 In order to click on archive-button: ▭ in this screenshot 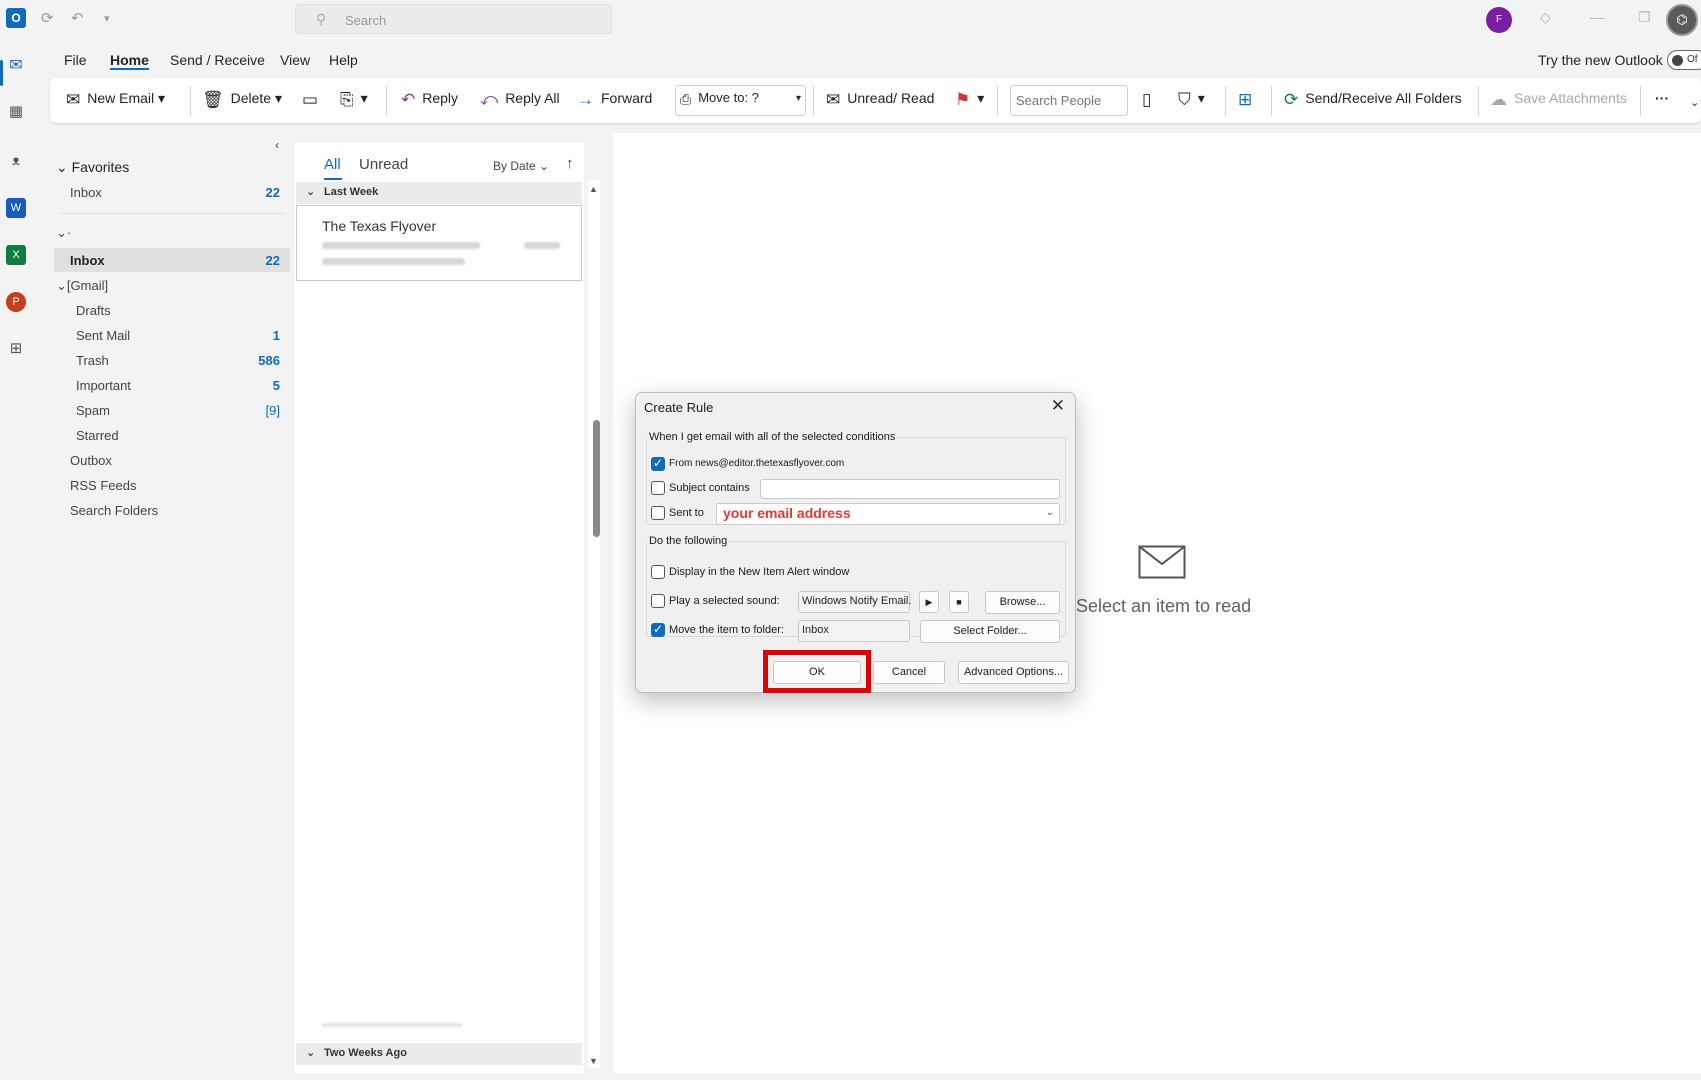, I will do `click(313, 100)`.